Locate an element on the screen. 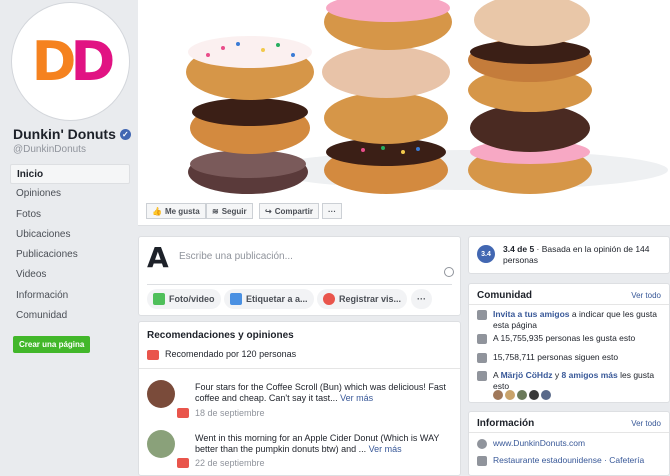 The height and width of the screenshot is (476, 670). composer-more-button: ··· is located at coordinates (421, 299).